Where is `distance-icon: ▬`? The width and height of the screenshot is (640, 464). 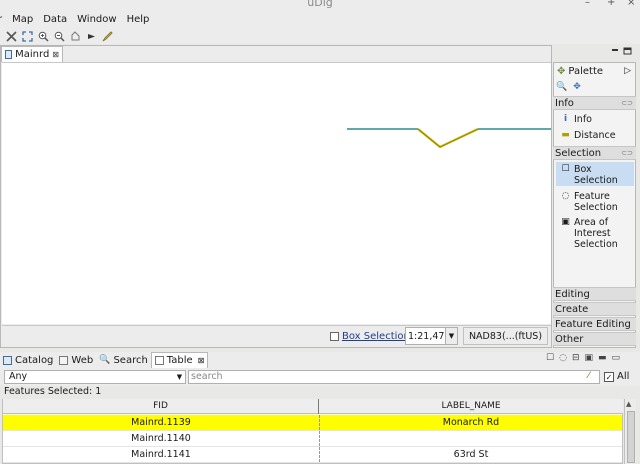
distance-icon: ▬ is located at coordinates (565, 135).